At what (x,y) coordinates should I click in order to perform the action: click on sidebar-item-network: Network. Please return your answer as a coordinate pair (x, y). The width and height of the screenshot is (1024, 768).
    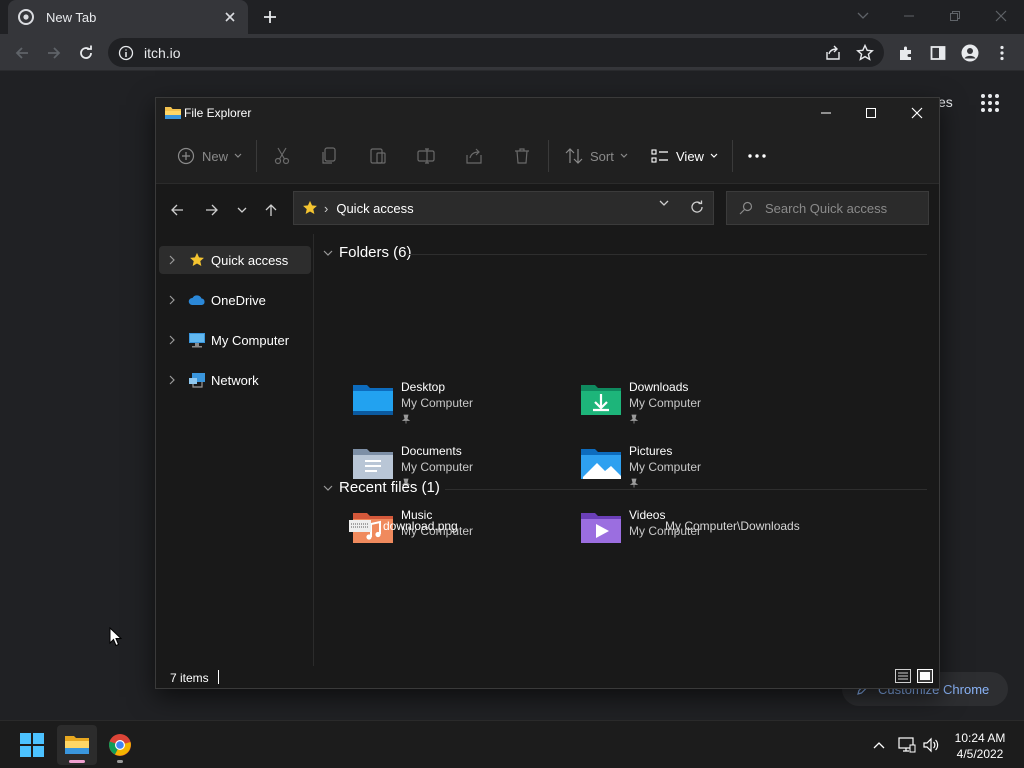
    Looking at the image, I should click on (235, 380).